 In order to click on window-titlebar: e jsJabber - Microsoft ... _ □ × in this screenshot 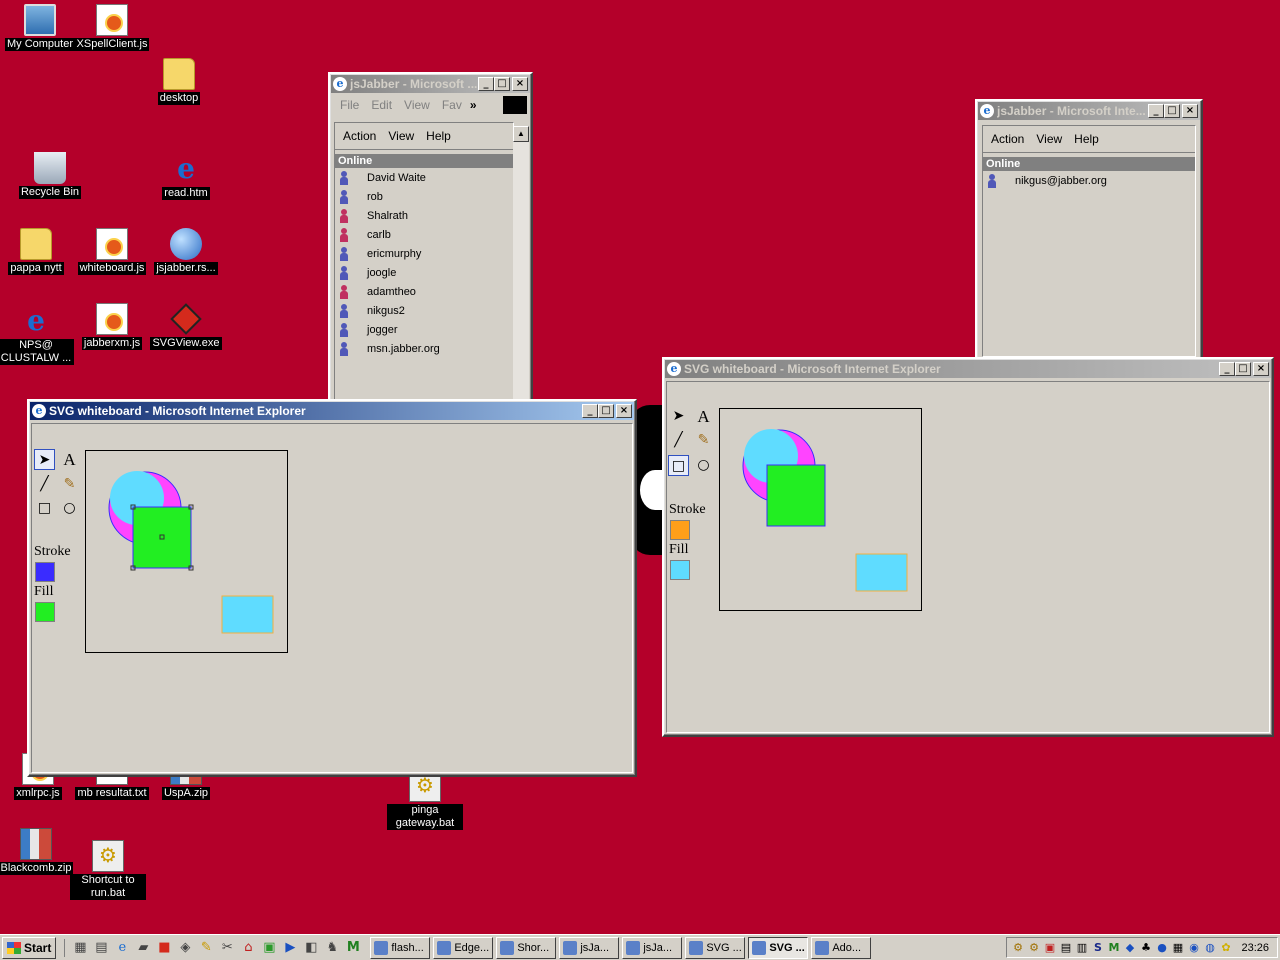, I will do `click(430, 84)`.